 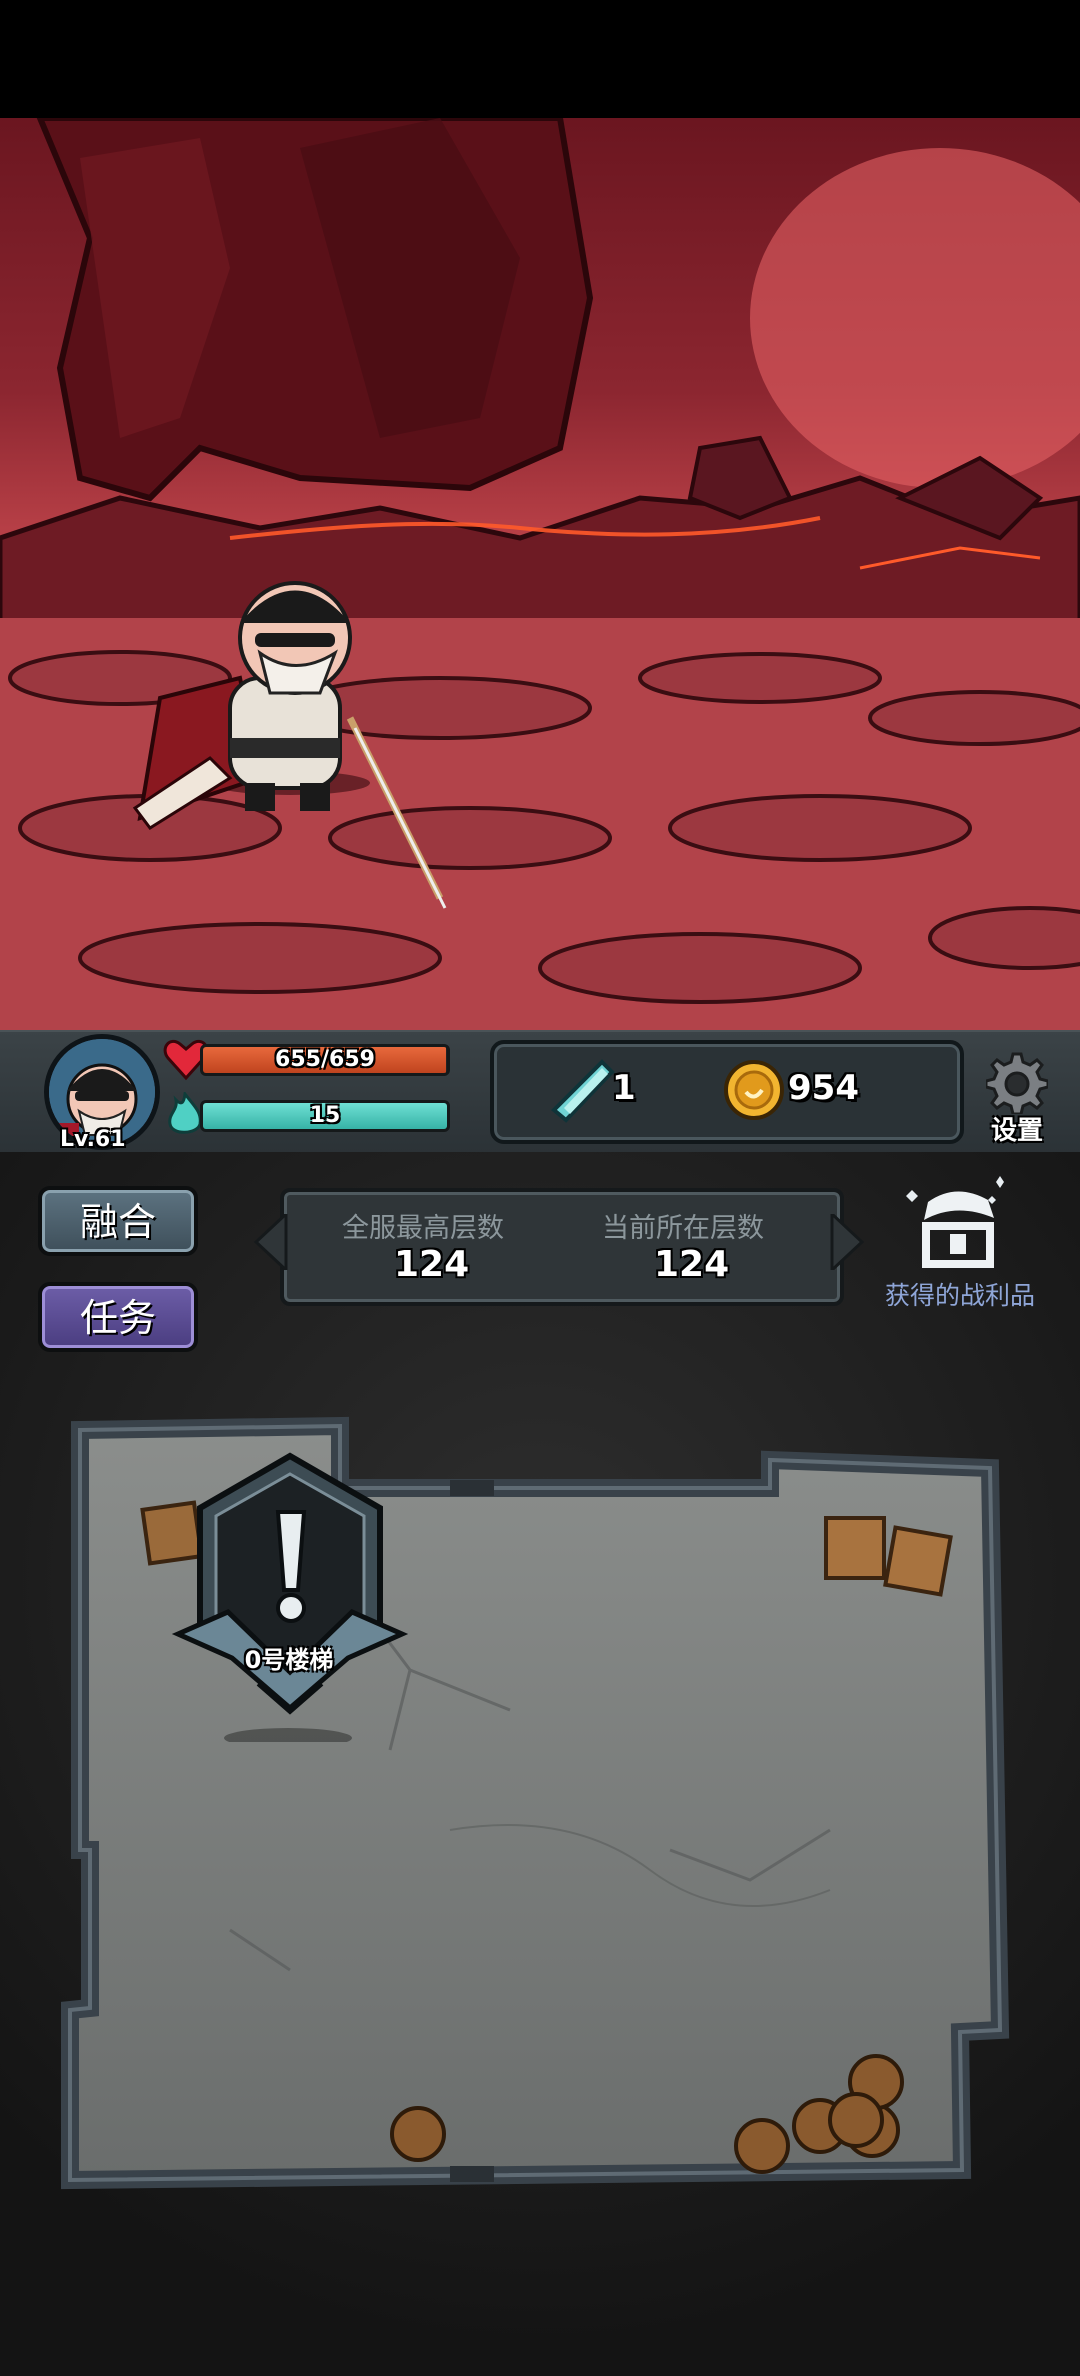 What do you see at coordinates (290, 1597) in the screenshot?
I see `stair-marker` at bounding box center [290, 1597].